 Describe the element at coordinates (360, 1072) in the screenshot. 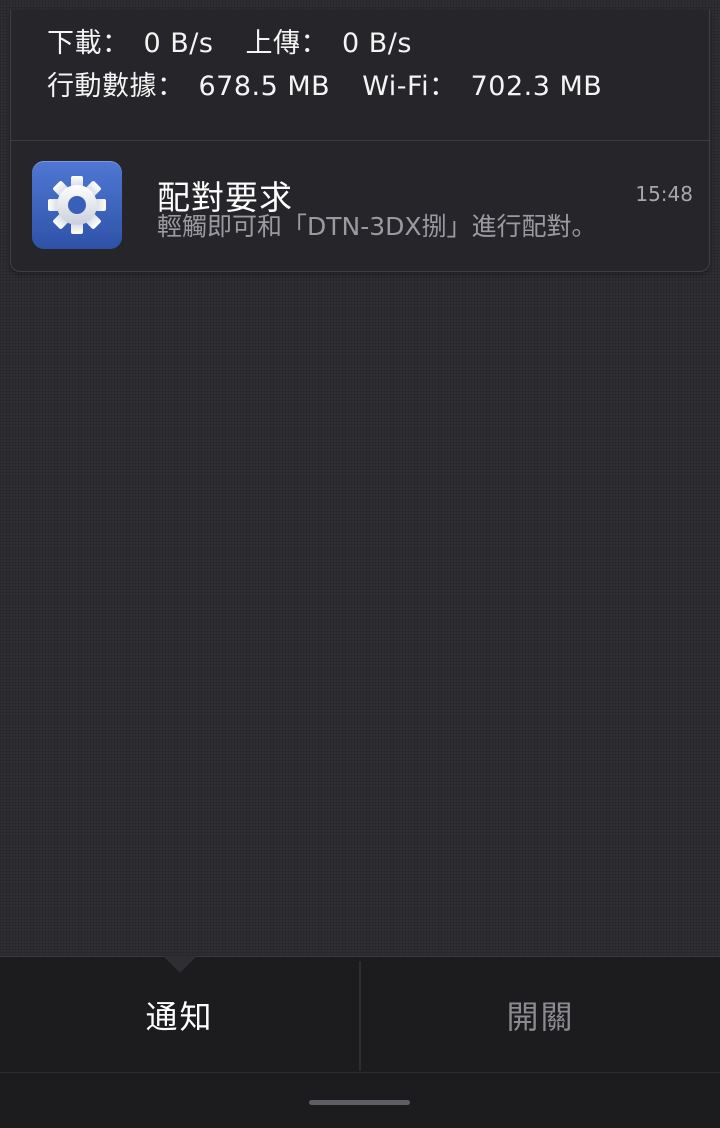

I see `bar-divider` at that location.